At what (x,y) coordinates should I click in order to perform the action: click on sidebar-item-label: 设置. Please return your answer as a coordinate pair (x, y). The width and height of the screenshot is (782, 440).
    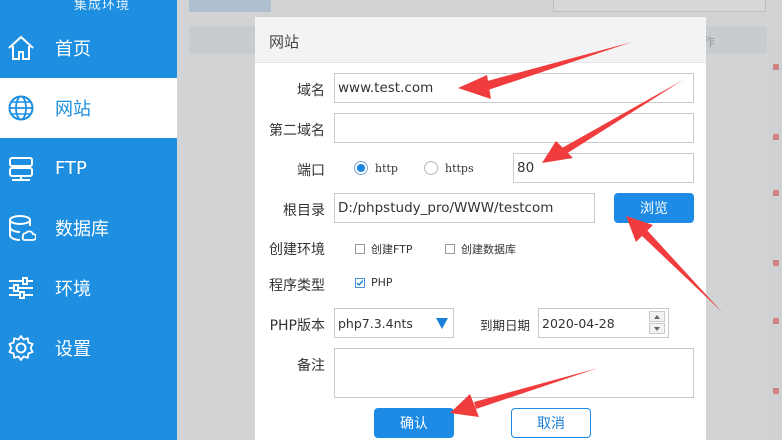
    Looking at the image, I should click on (73, 349).